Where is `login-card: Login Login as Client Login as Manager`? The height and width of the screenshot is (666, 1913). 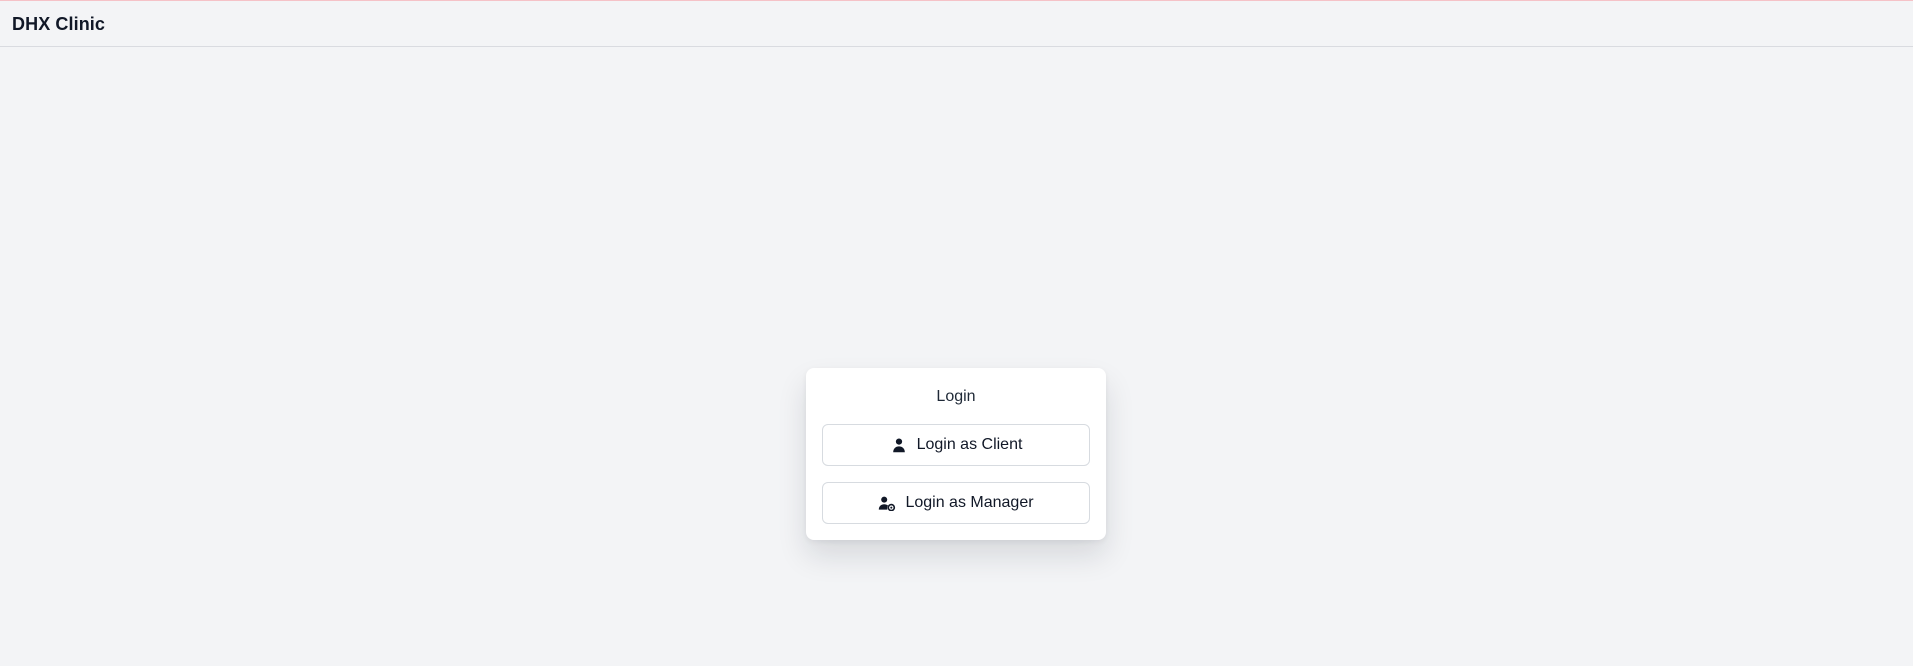
login-card: Login Login as Client Login as Manager is located at coordinates (956, 454).